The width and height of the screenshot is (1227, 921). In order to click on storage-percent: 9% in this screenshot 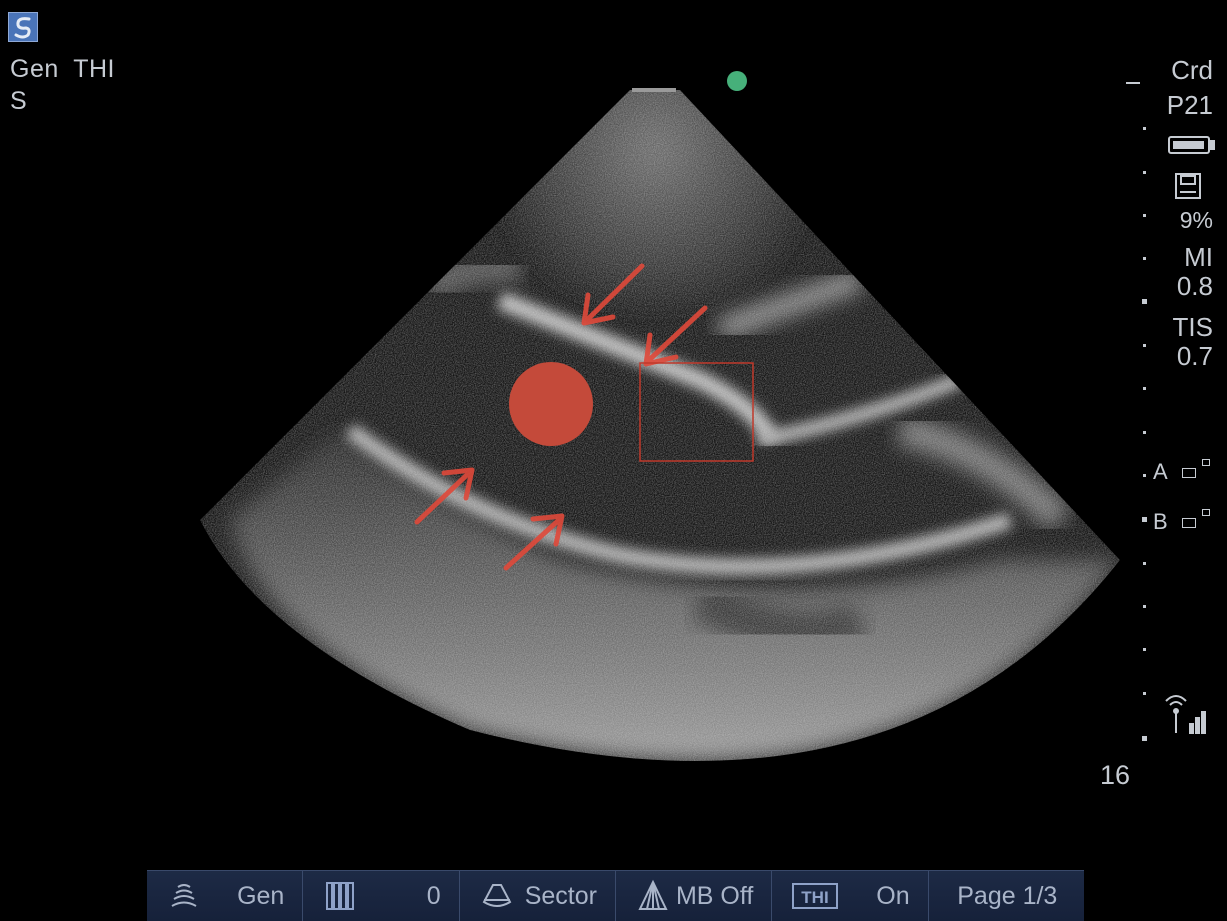, I will do `click(1196, 220)`.